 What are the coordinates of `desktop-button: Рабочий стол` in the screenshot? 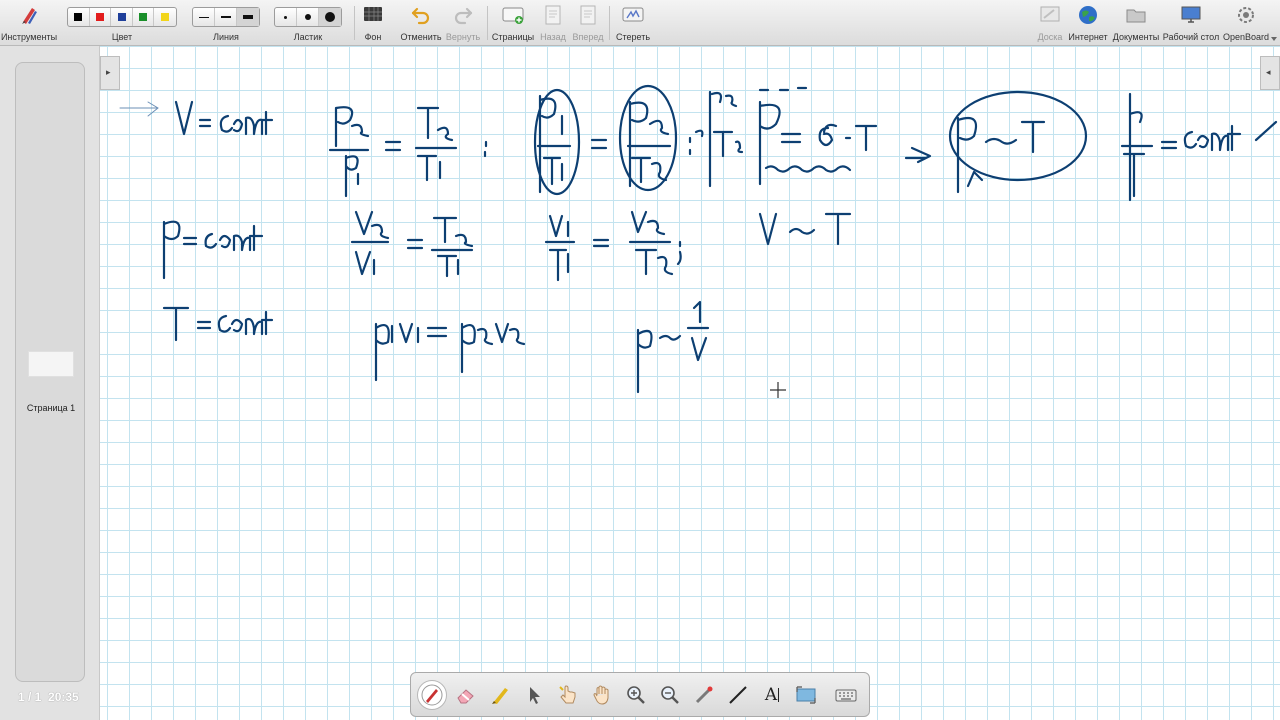 It's located at (1191, 23).